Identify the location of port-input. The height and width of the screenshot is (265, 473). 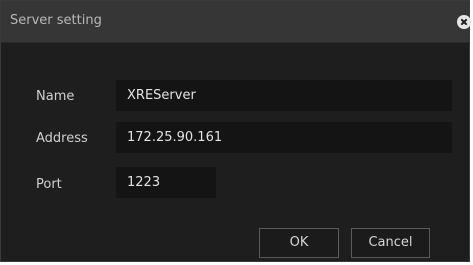
(166, 182).